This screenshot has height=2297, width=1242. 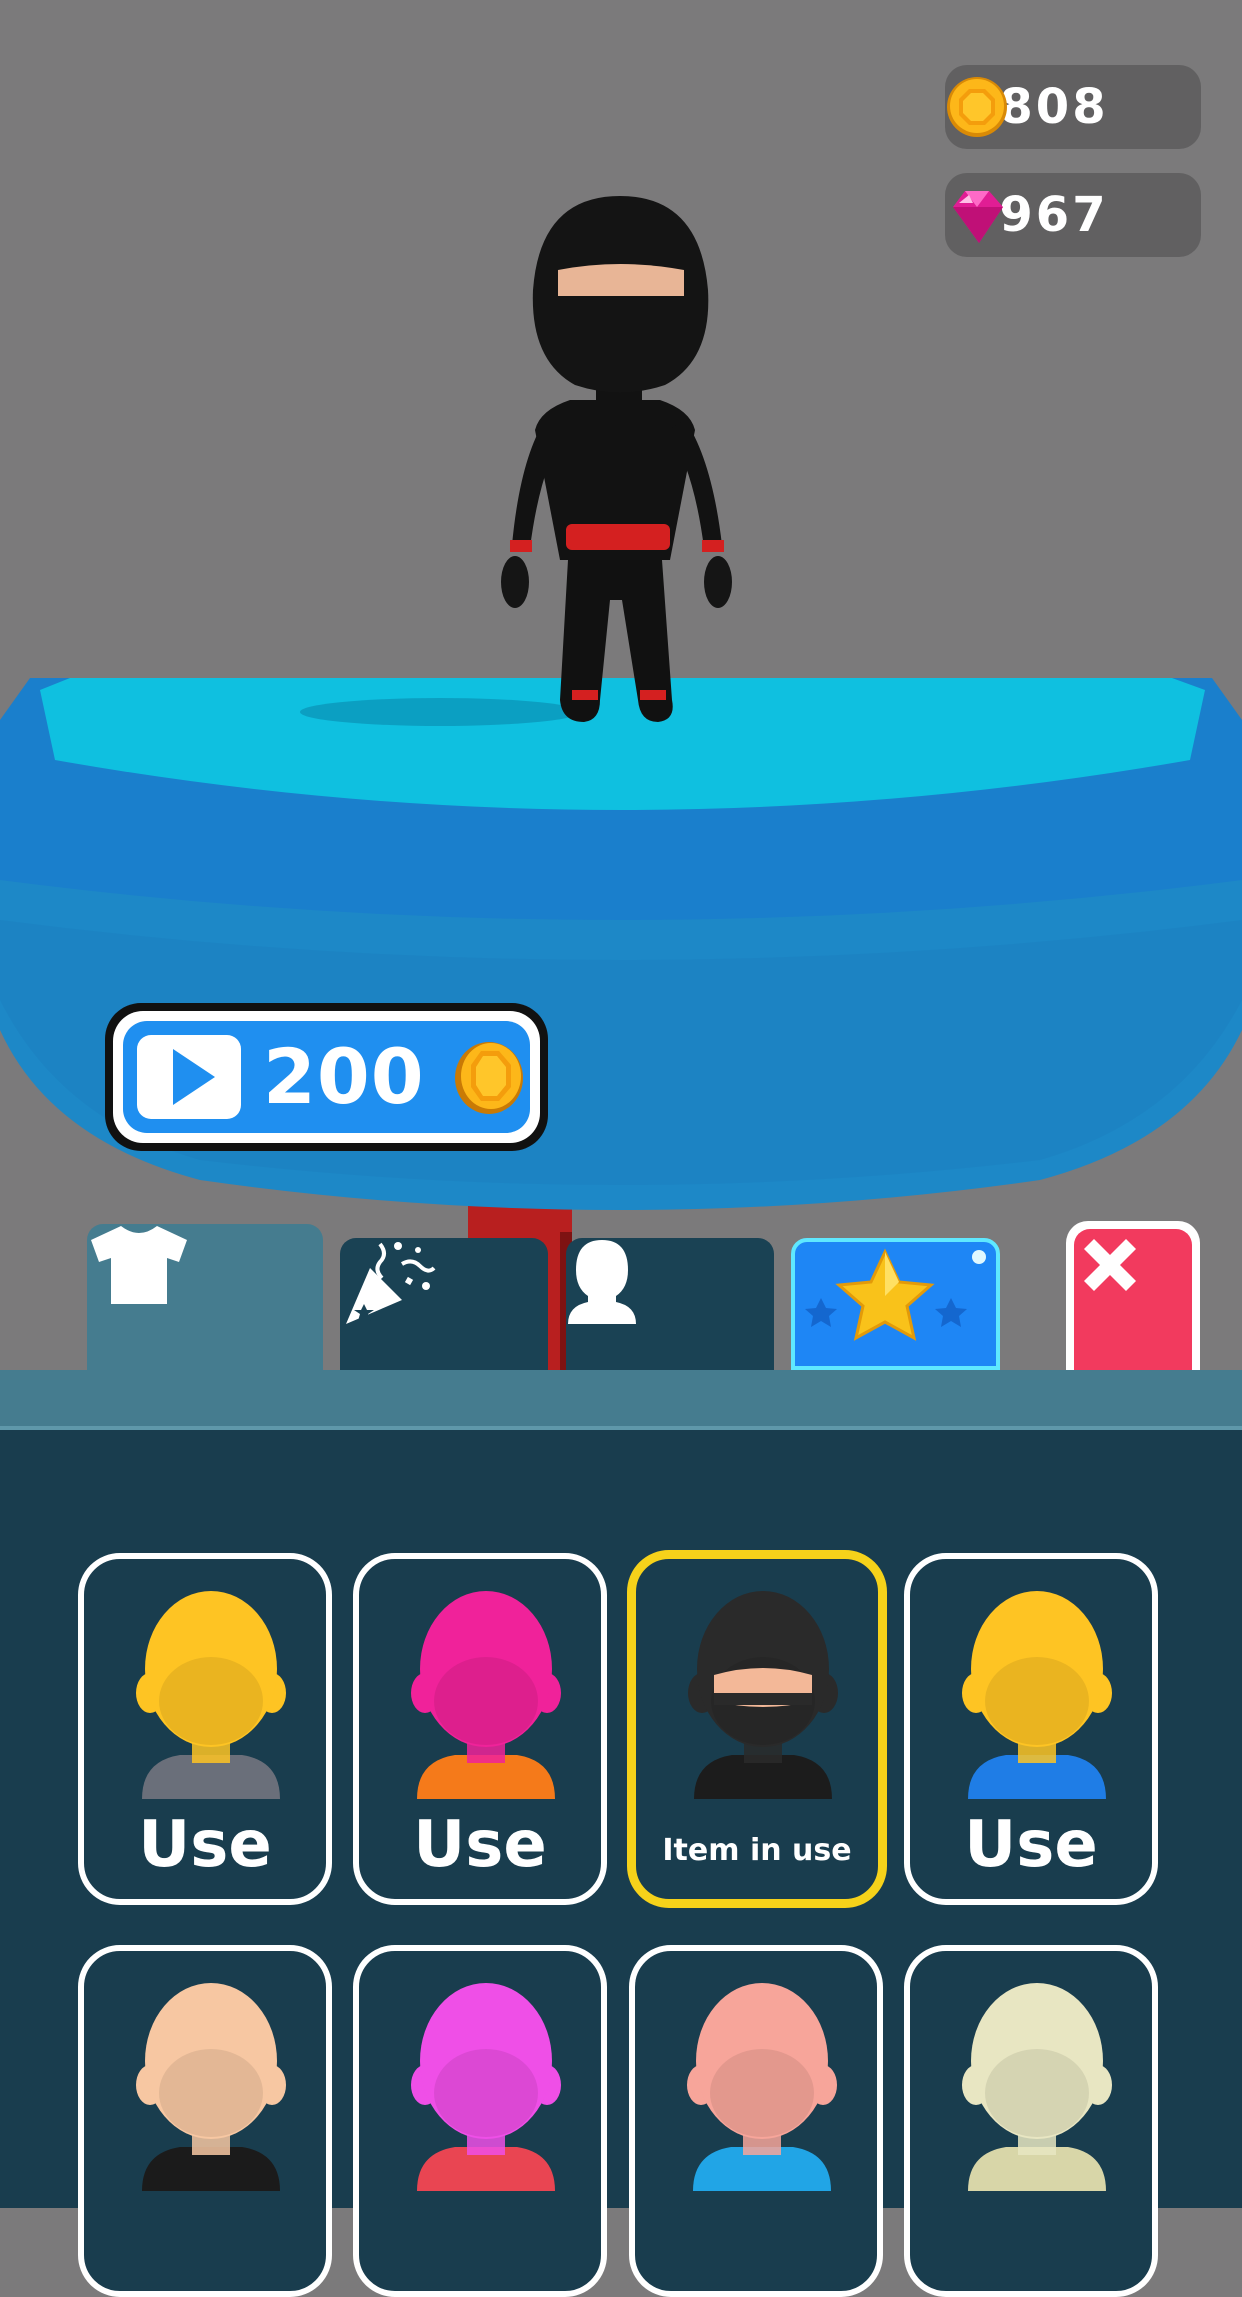 What do you see at coordinates (1073, 107) in the screenshot?
I see `coin-counter: 2808` at bounding box center [1073, 107].